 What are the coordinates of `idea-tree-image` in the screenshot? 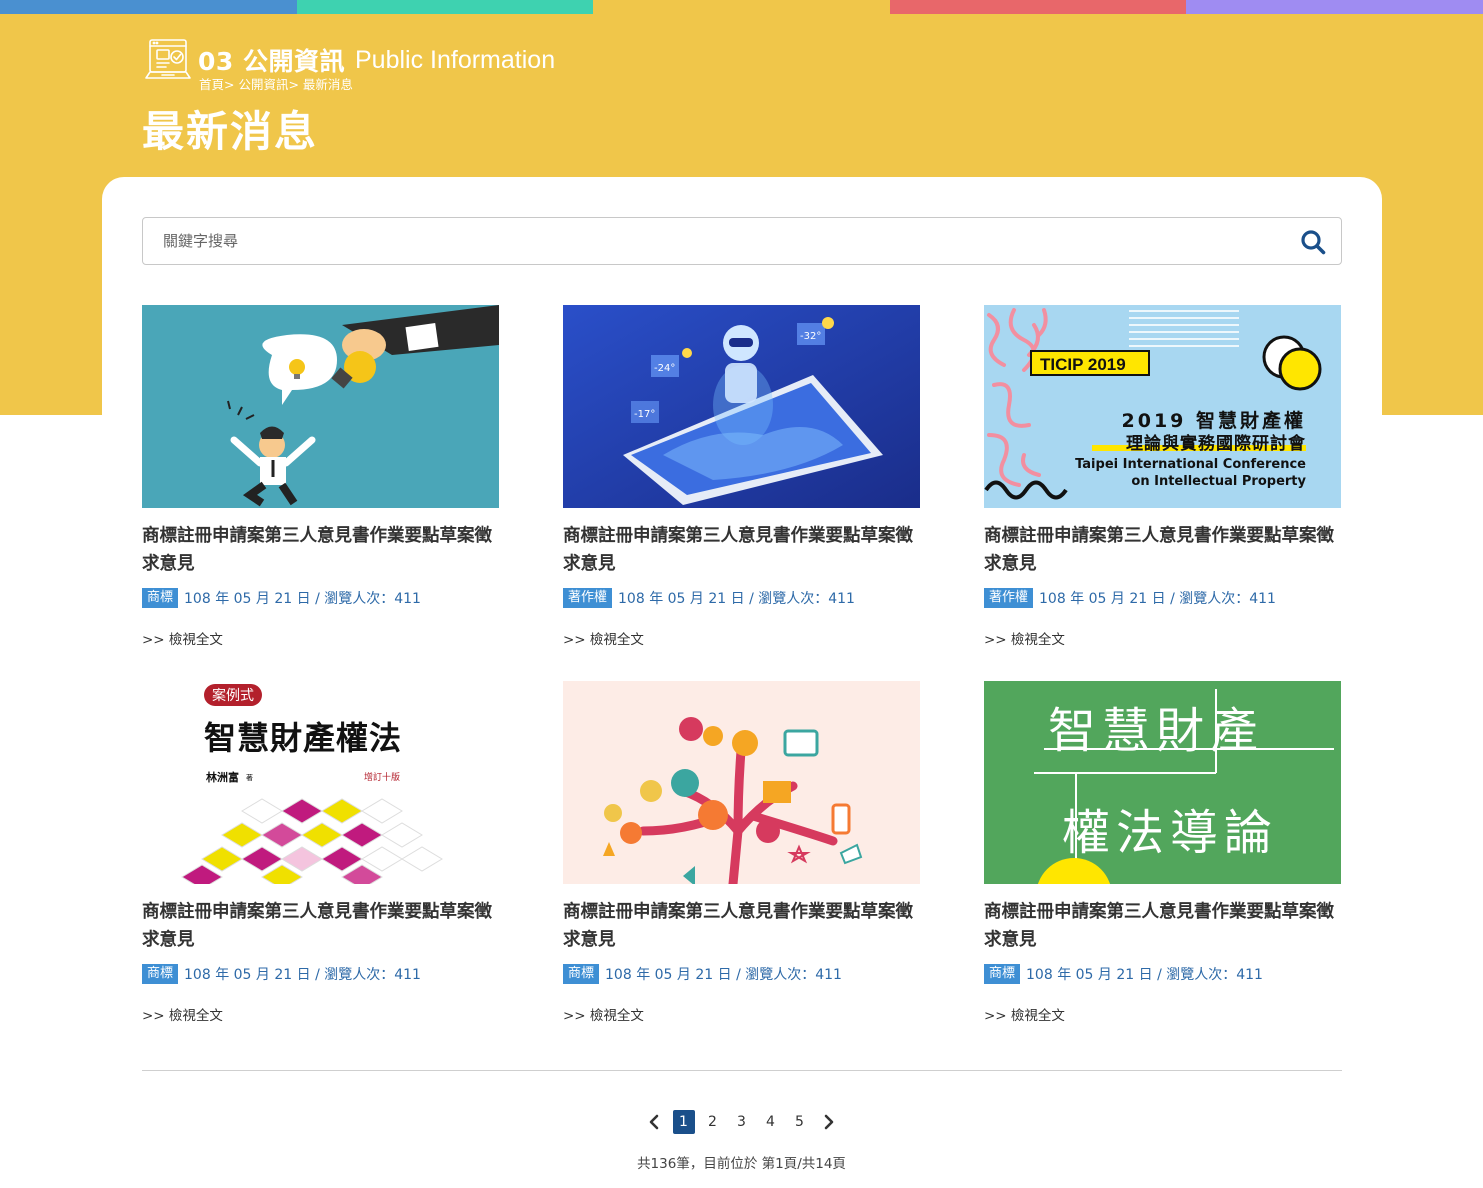 It's located at (741, 782).